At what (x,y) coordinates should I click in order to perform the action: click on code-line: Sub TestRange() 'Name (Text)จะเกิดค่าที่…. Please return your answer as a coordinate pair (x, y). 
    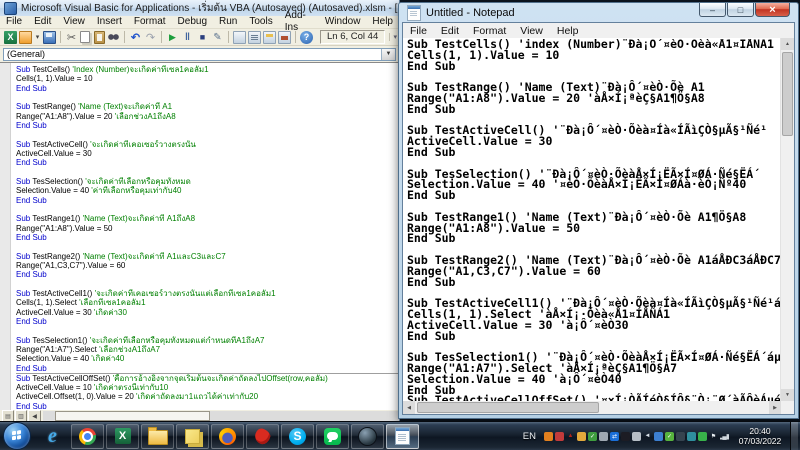
    Looking at the image, I should click on (207, 106).